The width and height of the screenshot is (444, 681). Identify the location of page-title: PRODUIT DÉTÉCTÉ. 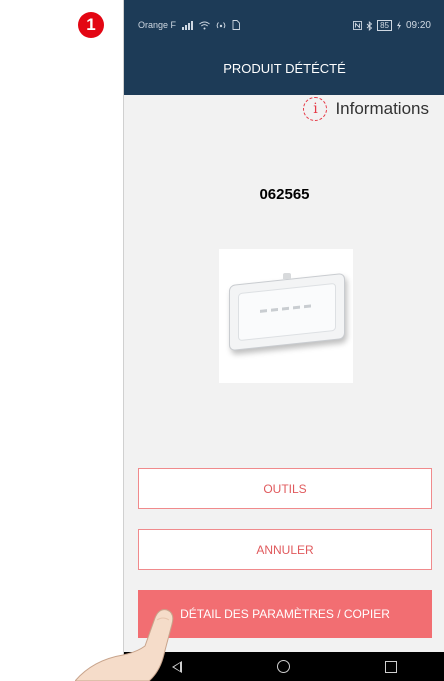
(284, 68).